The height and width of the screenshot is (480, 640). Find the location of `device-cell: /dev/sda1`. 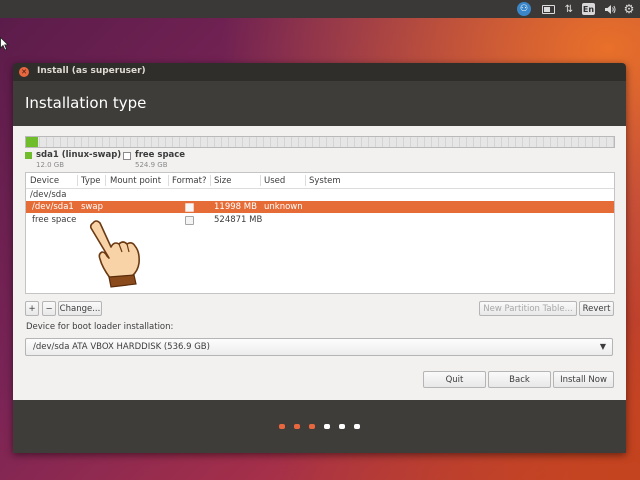

device-cell: /dev/sda1 is located at coordinates (53, 207).